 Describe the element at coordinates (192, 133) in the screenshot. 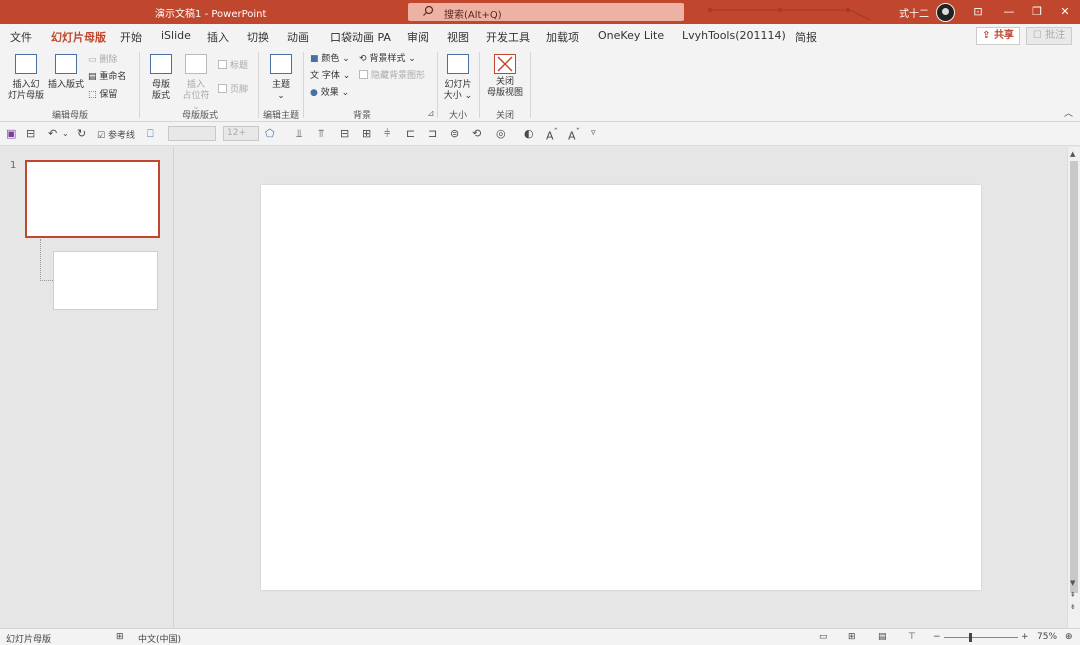

I see `font-name-dropdown` at that location.